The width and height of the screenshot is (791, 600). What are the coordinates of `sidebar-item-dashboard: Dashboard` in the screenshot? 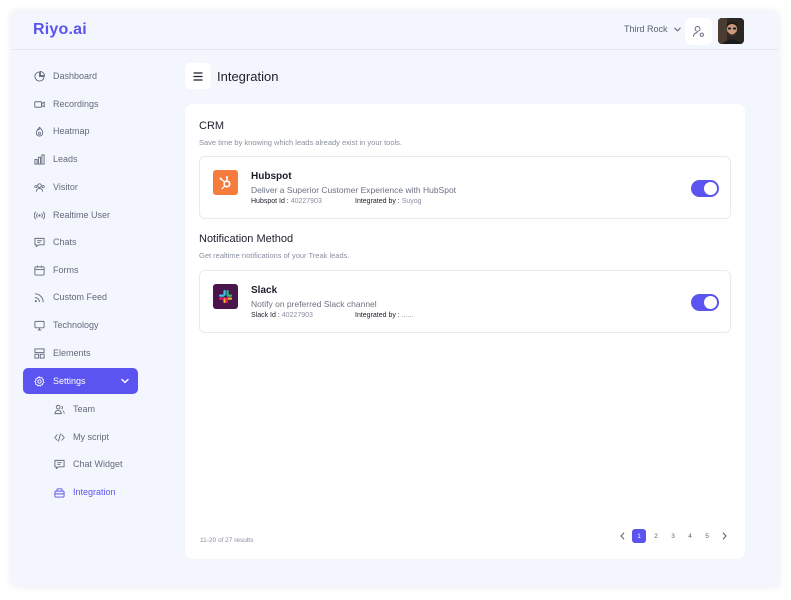 It's located at (80, 76).